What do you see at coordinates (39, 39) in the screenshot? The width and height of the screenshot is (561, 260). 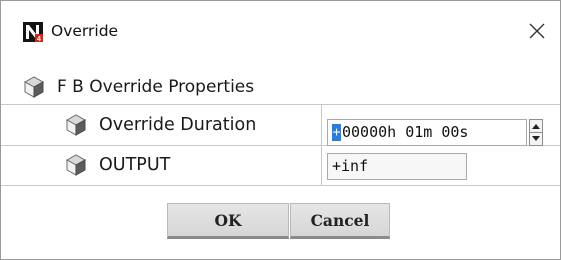 I see `svg-text: 4` at bounding box center [39, 39].